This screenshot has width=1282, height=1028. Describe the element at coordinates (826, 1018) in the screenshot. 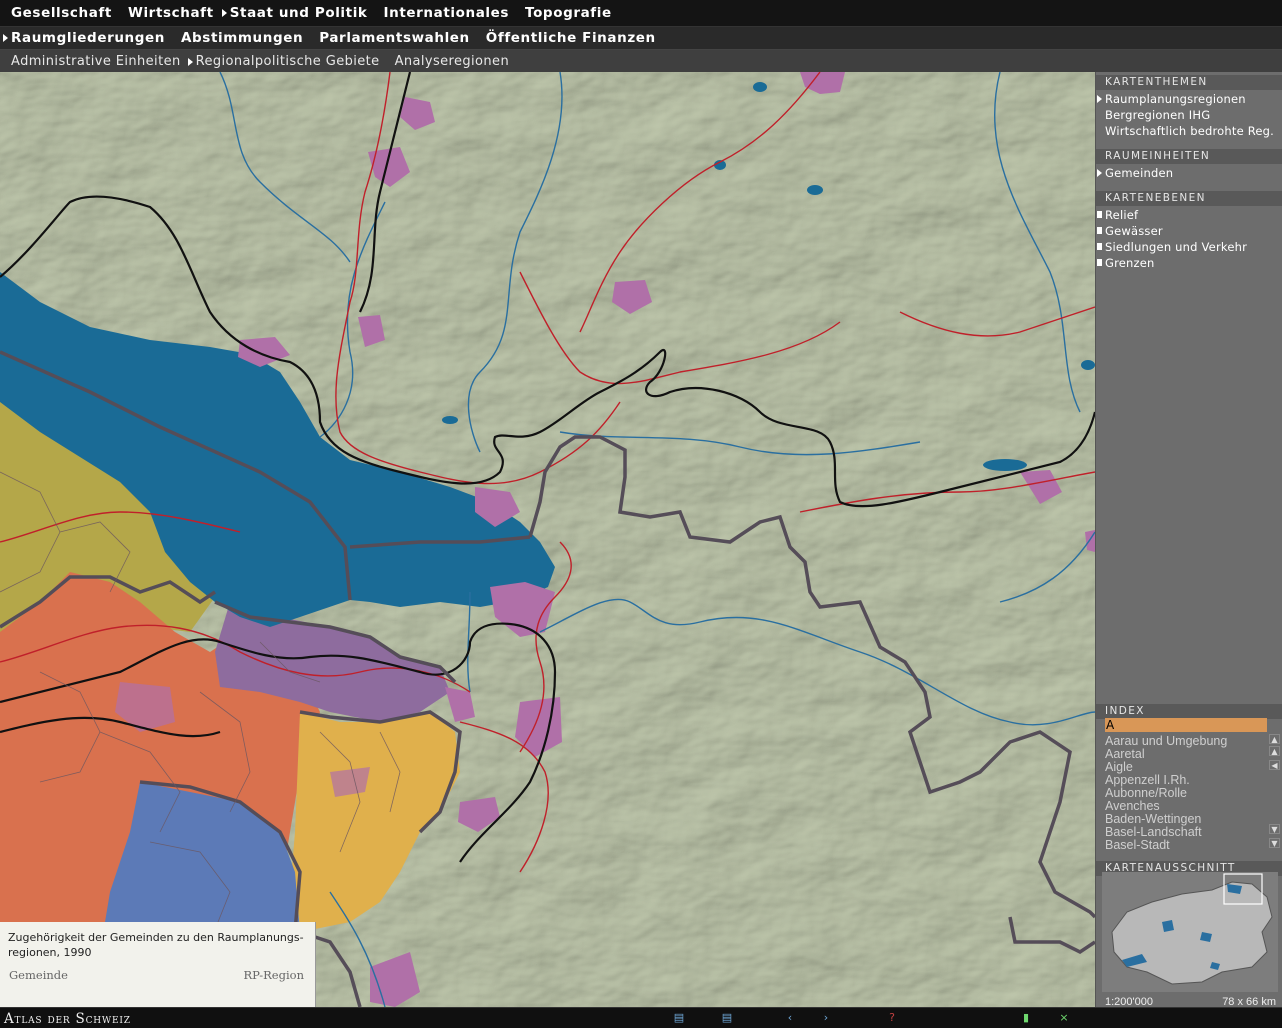

I see `forward-icon: ›` at that location.